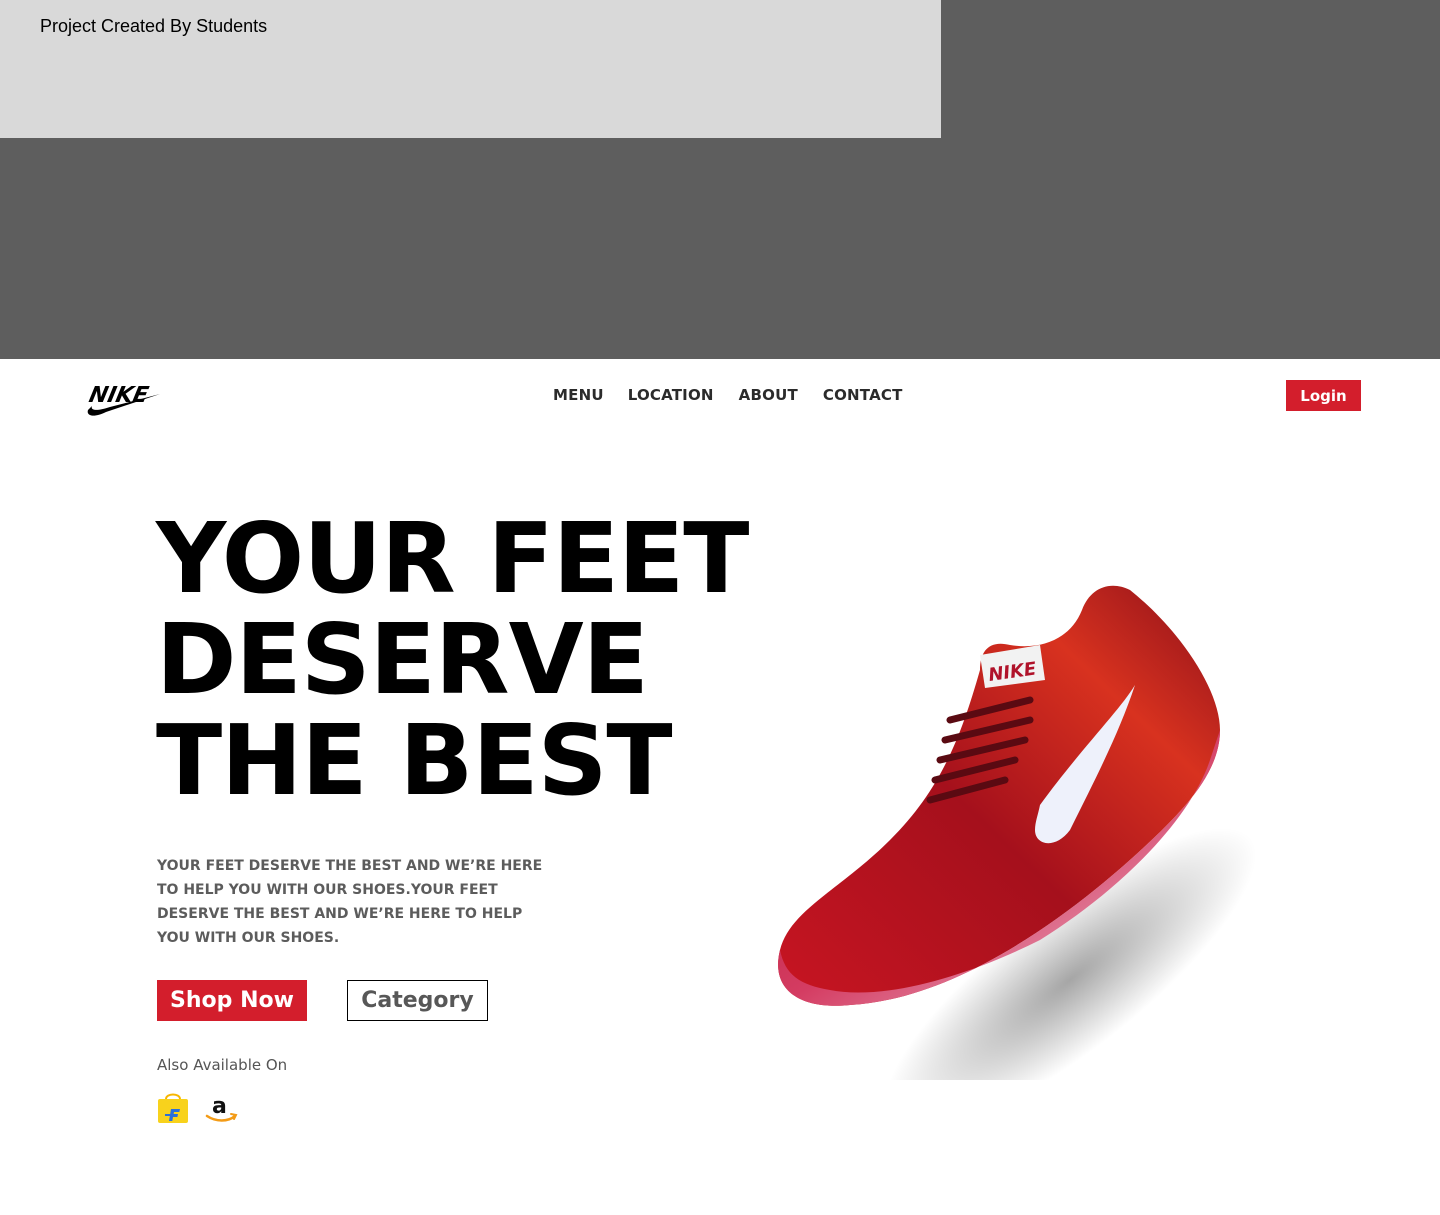 This screenshot has width=1440, height=1215. What do you see at coordinates (232, 1000) in the screenshot?
I see `shop-now-button: Shop Now` at bounding box center [232, 1000].